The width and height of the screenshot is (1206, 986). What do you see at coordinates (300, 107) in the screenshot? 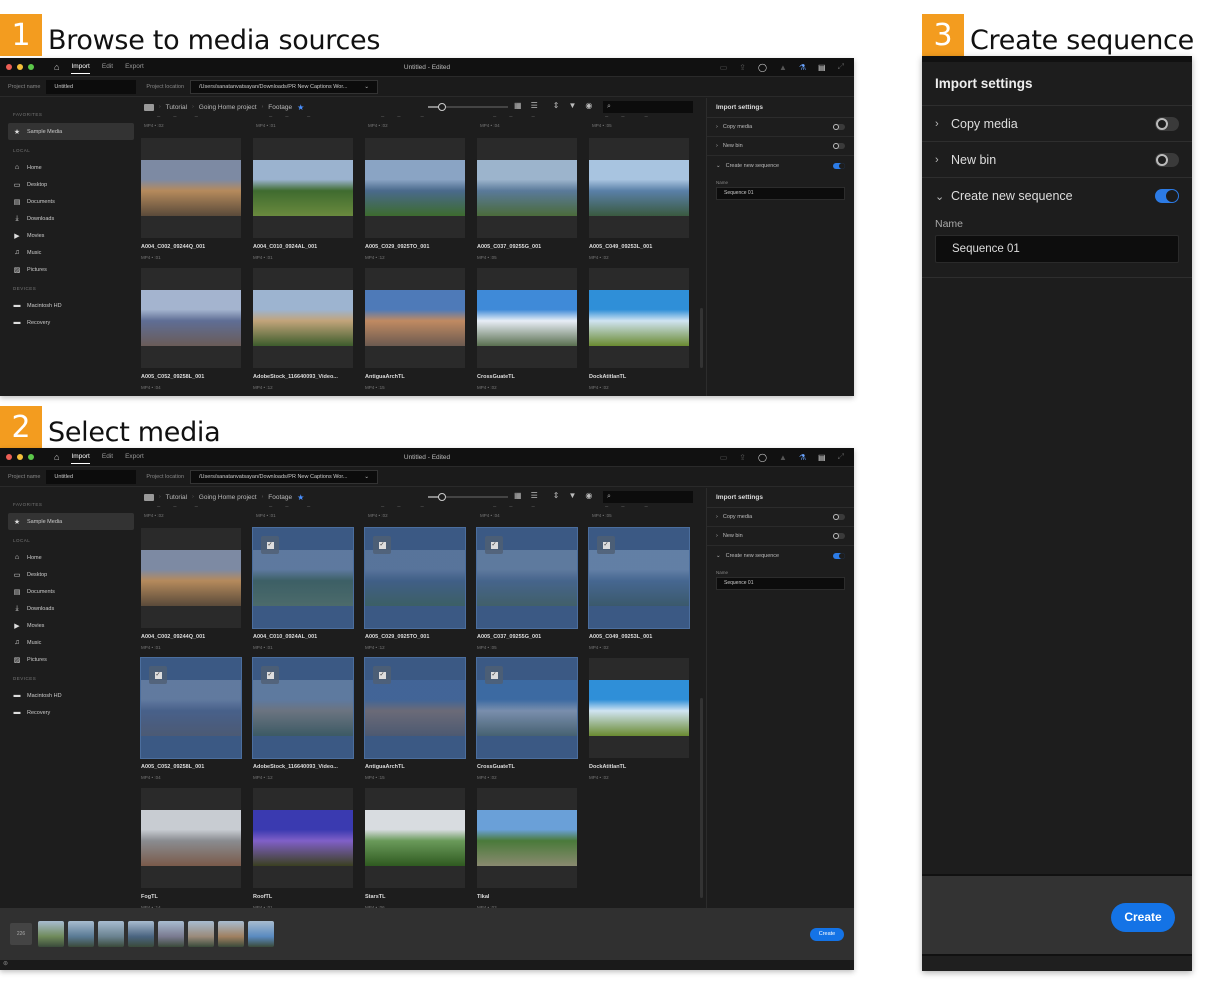
I see `favorite-star-icon: ★` at bounding box center [300, 107].